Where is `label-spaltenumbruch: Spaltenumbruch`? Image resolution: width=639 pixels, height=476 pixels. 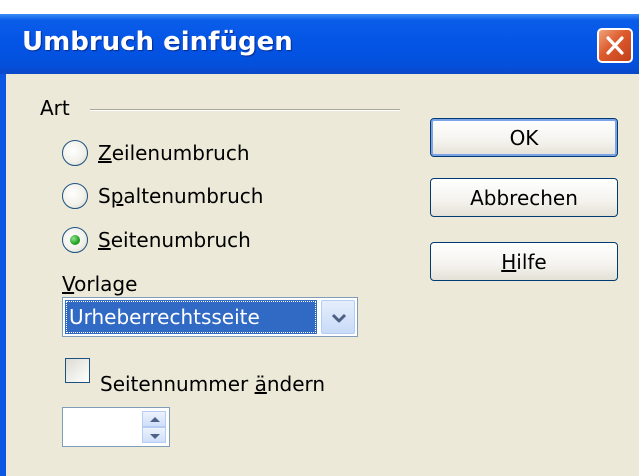
label-spaltenumbruch: Spaltenumbruch is located at coordinates (180, 196).